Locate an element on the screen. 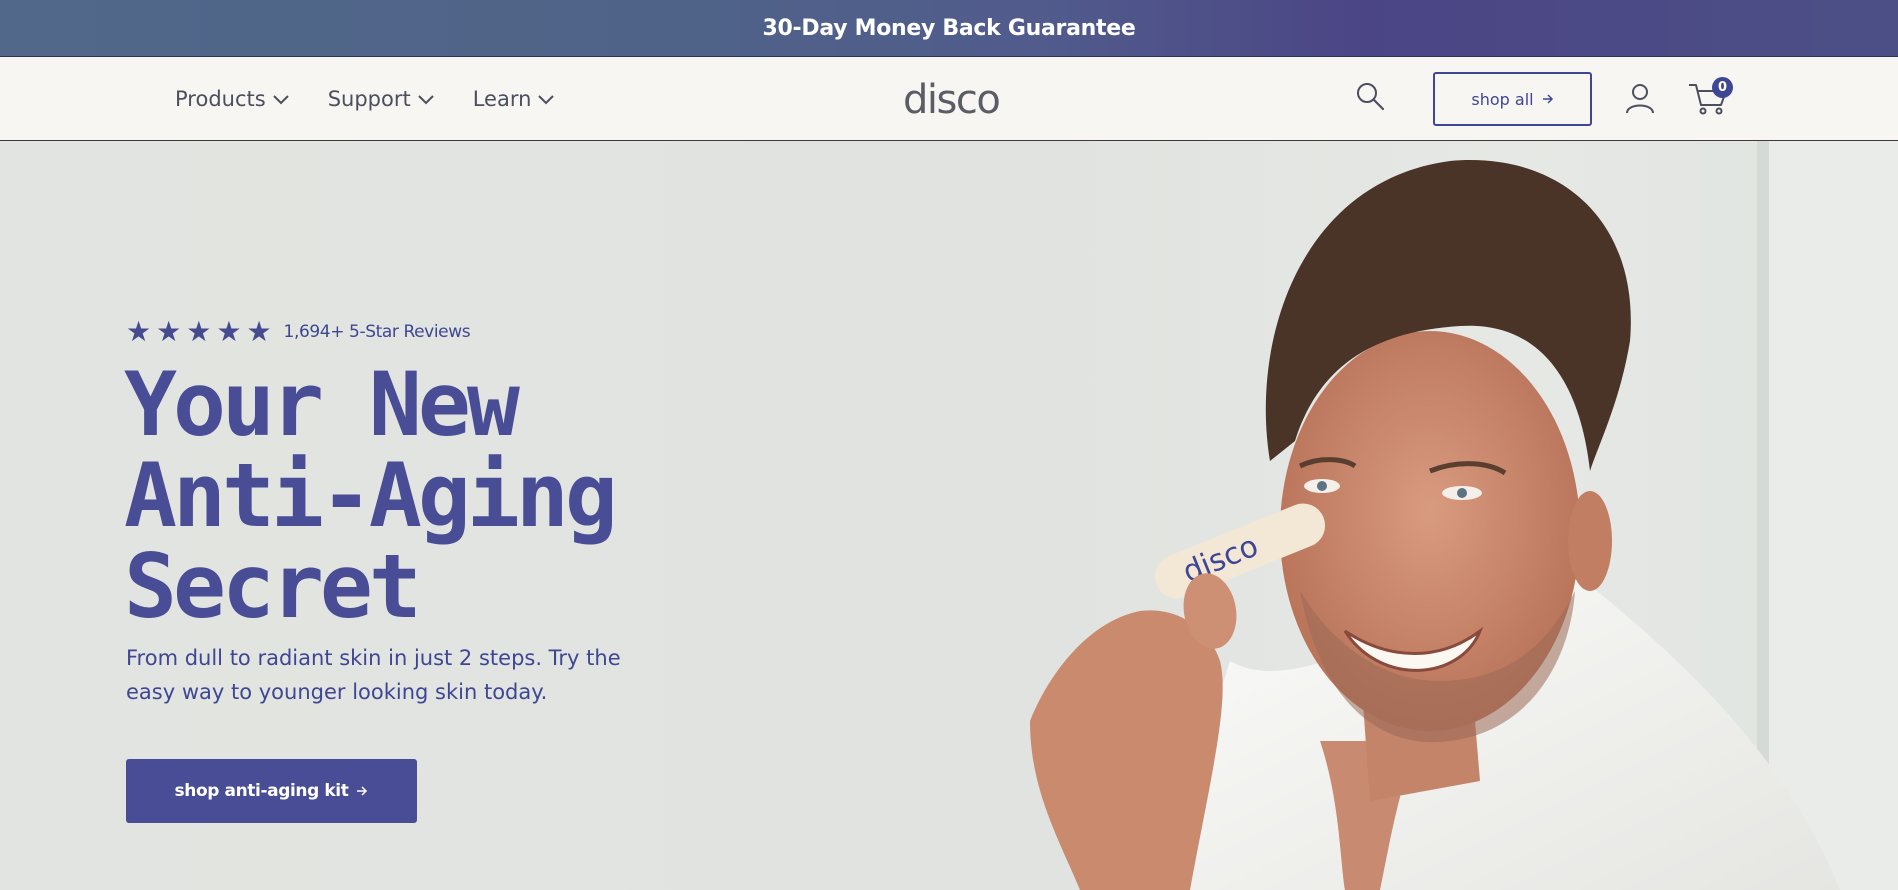  nav-learn-label: Learn is located at coordinates (502, 99).